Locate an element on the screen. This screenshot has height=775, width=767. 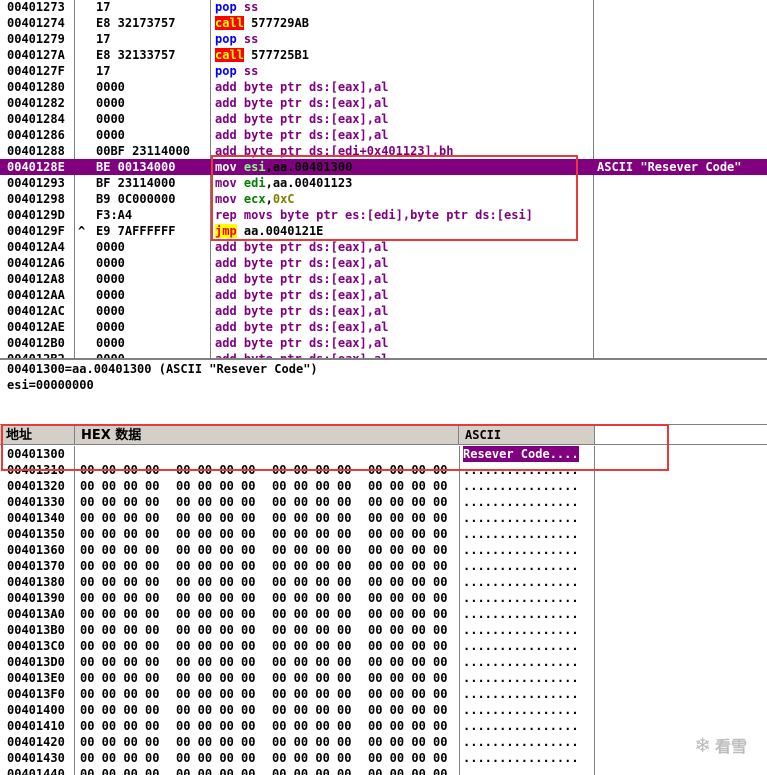
disasm-row: 004012A4 0000 add byte ptr ds:[eax],al is located at coordinates (383, 247).